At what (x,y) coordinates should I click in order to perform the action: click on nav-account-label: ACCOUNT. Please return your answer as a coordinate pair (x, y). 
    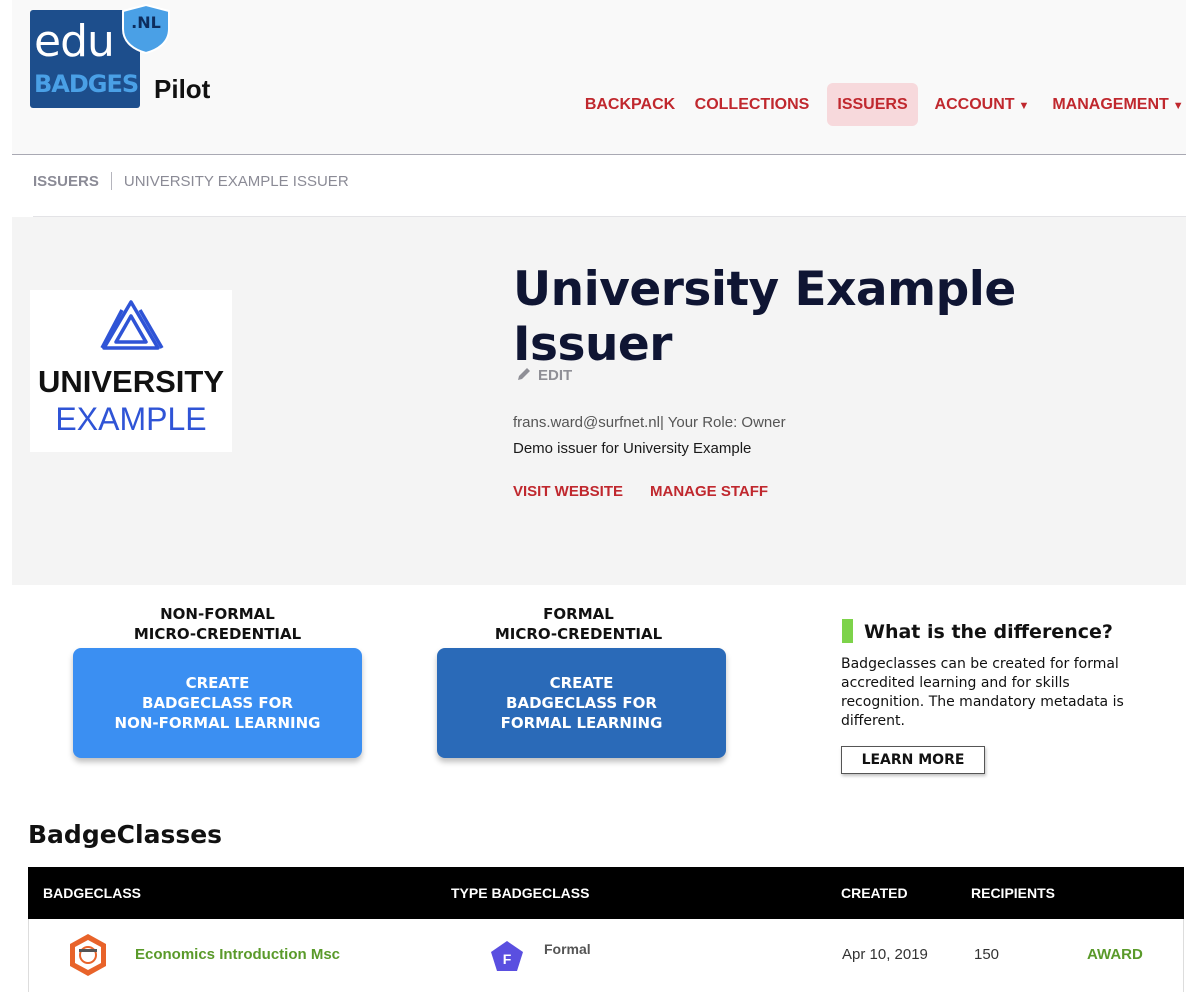
    Looking at the image, I should click on (974, 104).